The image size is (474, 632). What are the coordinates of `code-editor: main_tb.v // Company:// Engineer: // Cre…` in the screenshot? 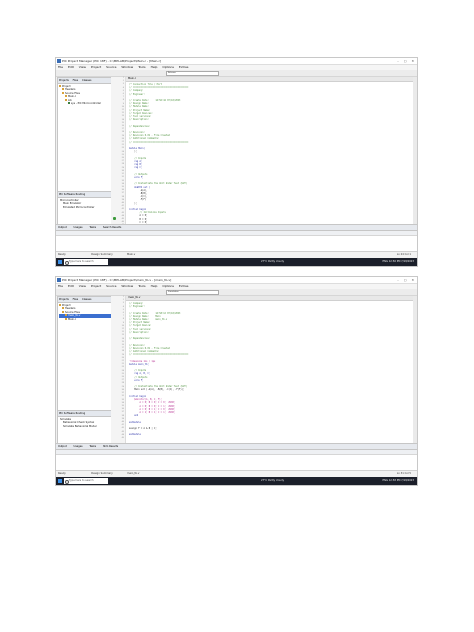 It's located at (269, 370).